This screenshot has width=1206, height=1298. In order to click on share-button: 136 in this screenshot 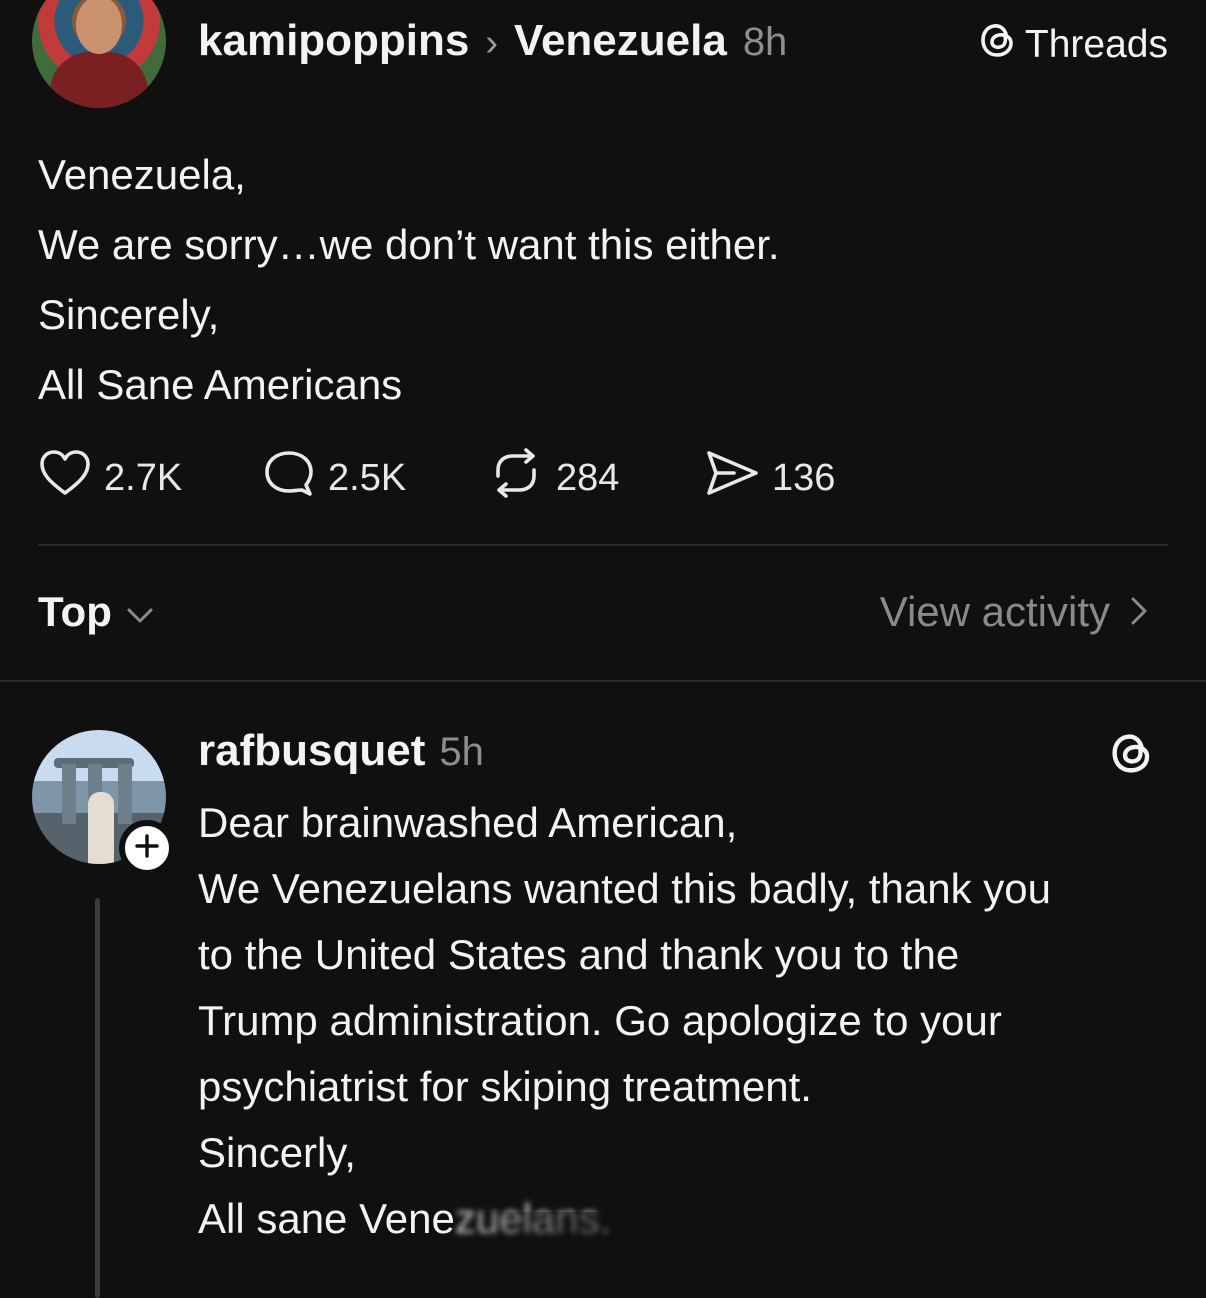, I will do `click(769, 478)`.